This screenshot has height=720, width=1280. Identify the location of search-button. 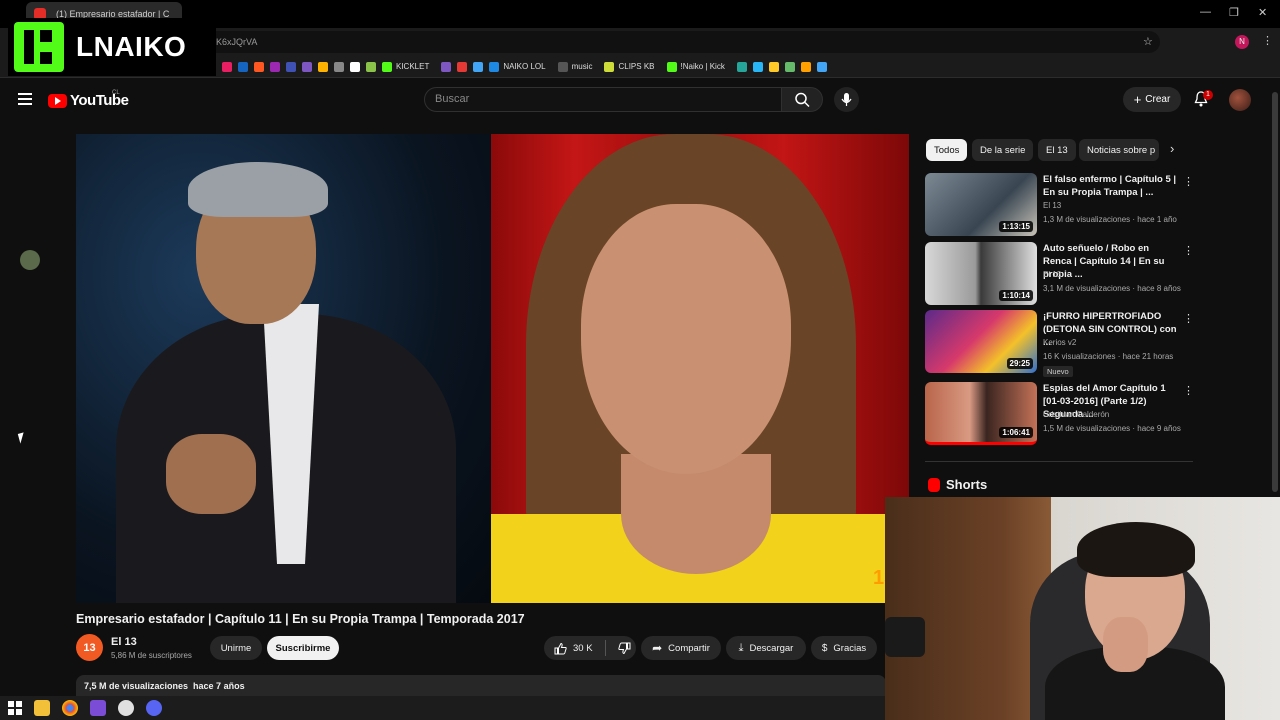
(802, 99).